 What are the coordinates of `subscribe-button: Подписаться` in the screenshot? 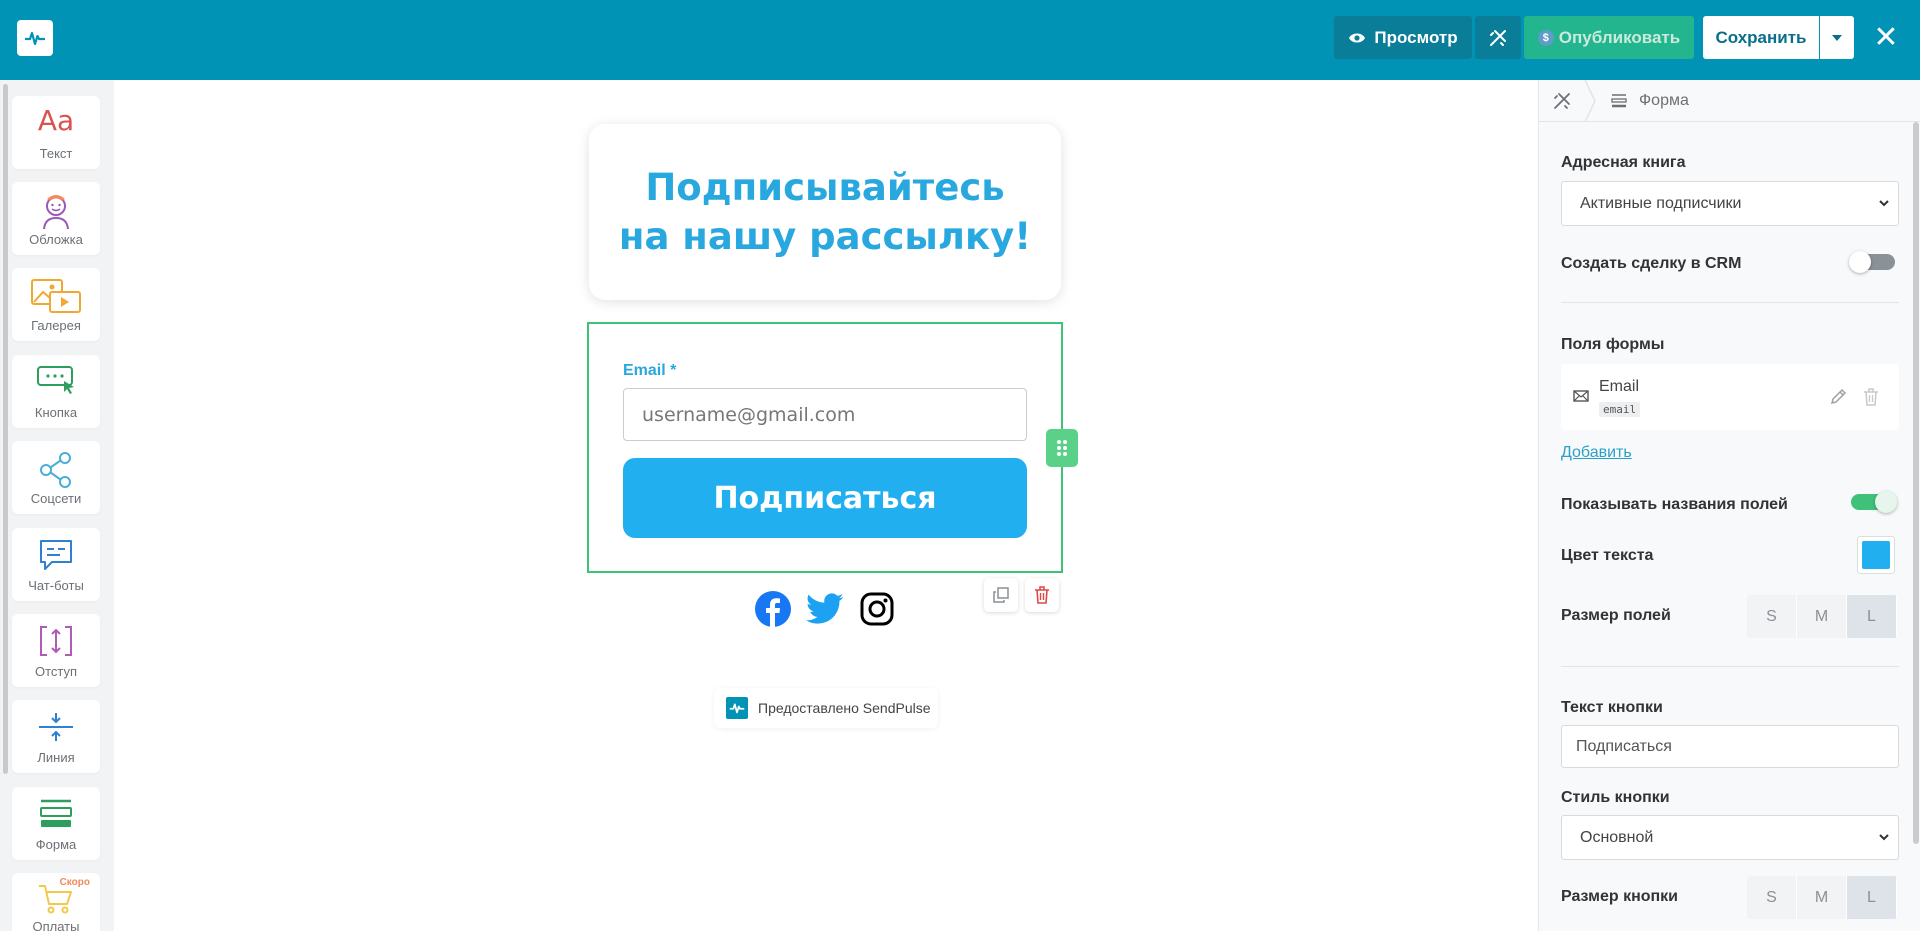 It's located at (825, 498).